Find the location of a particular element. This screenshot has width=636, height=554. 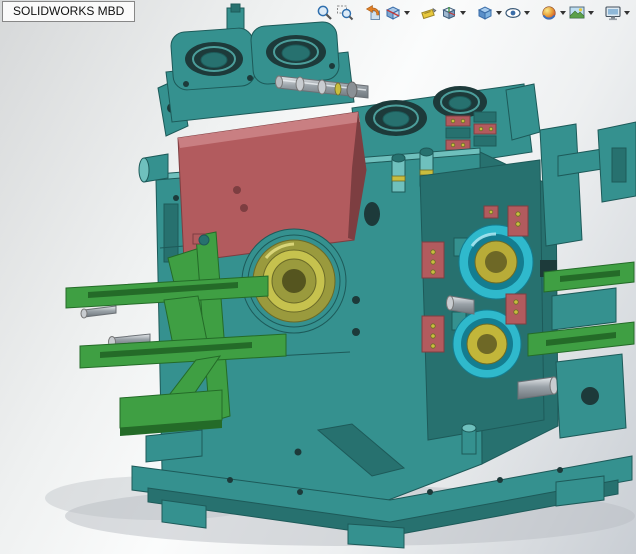

heads-up-view-toolbar is located at coordinates (473, 13).